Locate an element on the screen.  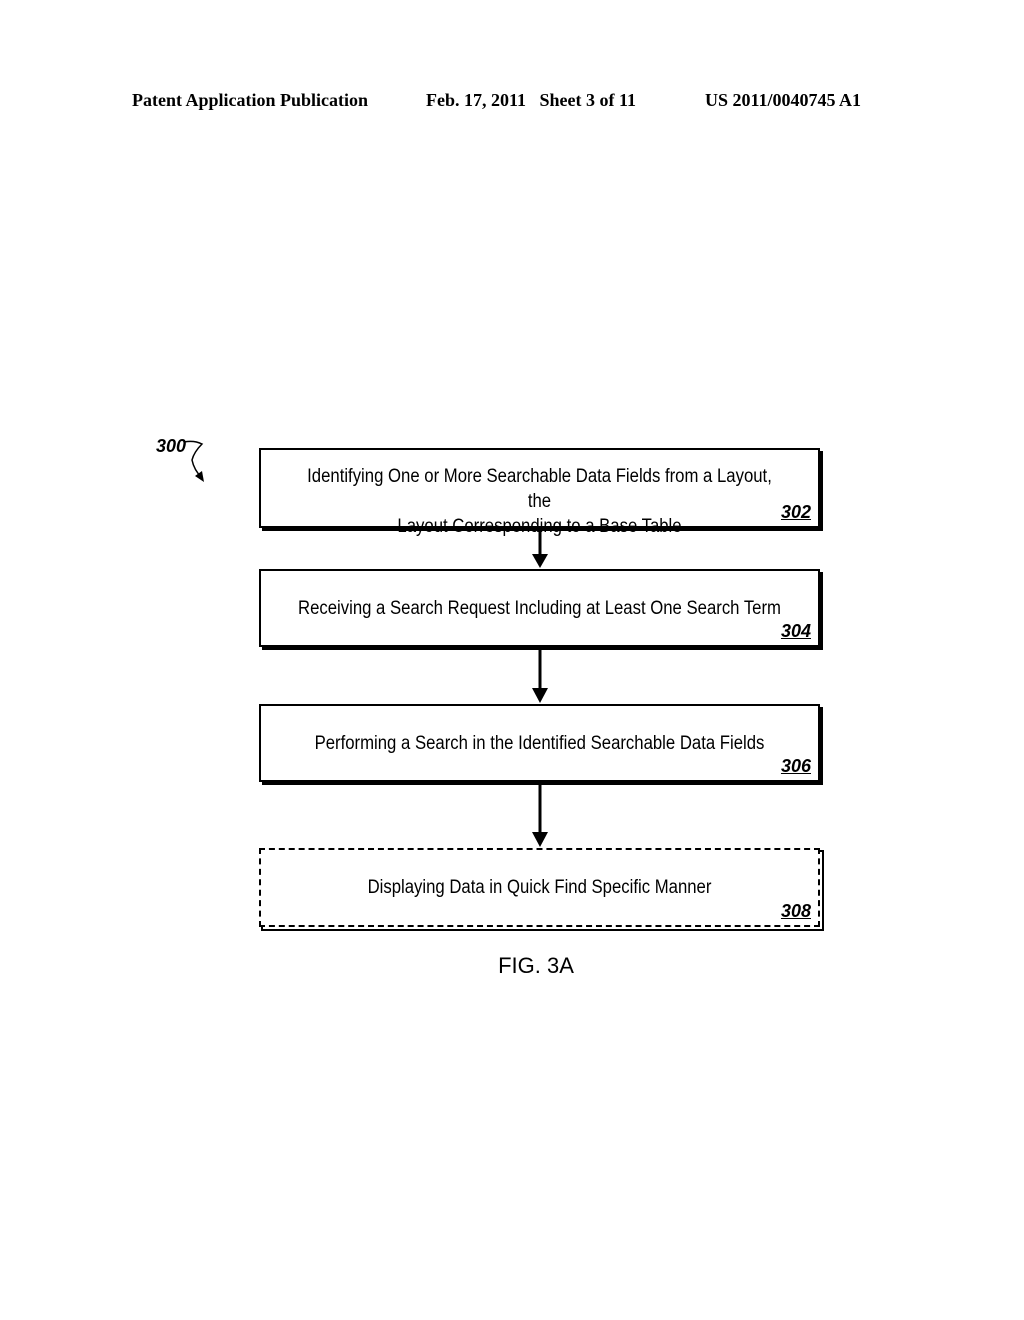
step-number: 304 is located at coordinates (795, 631).